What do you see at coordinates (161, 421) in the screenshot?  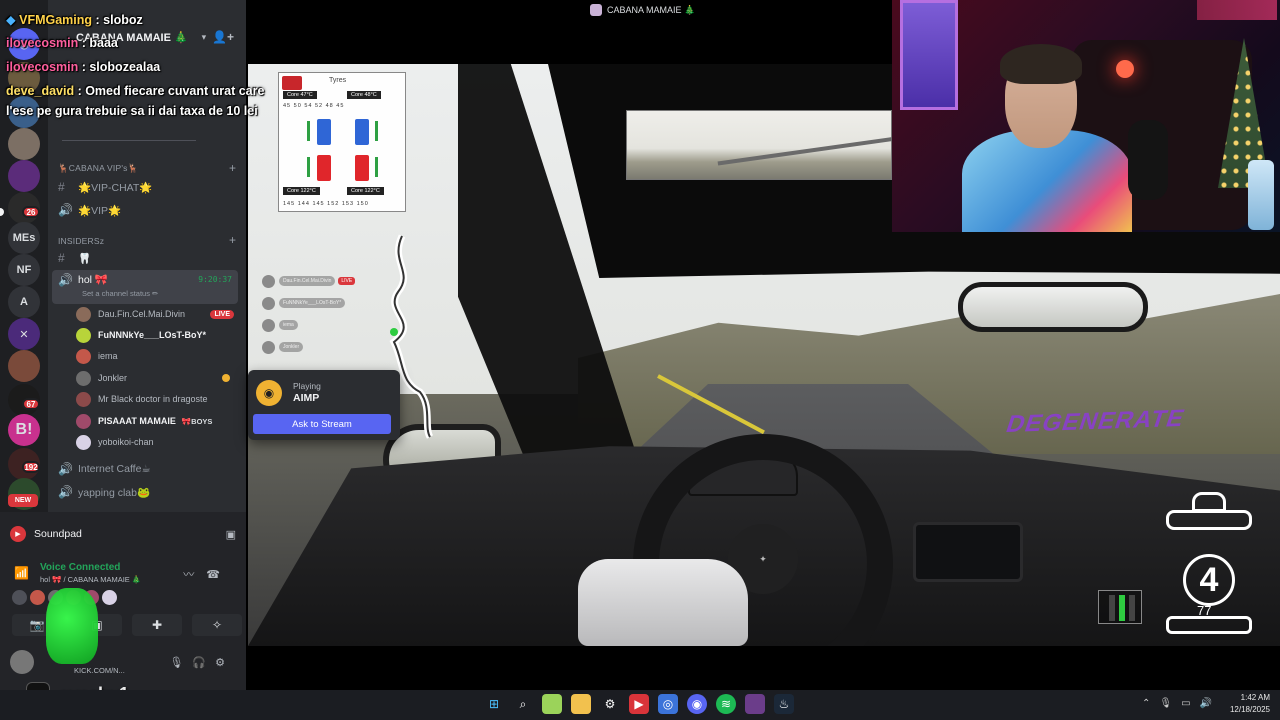 I see `voice-user: PISAAAT MAMAIE 🎀BOYS` at bounding box center [161, 421].